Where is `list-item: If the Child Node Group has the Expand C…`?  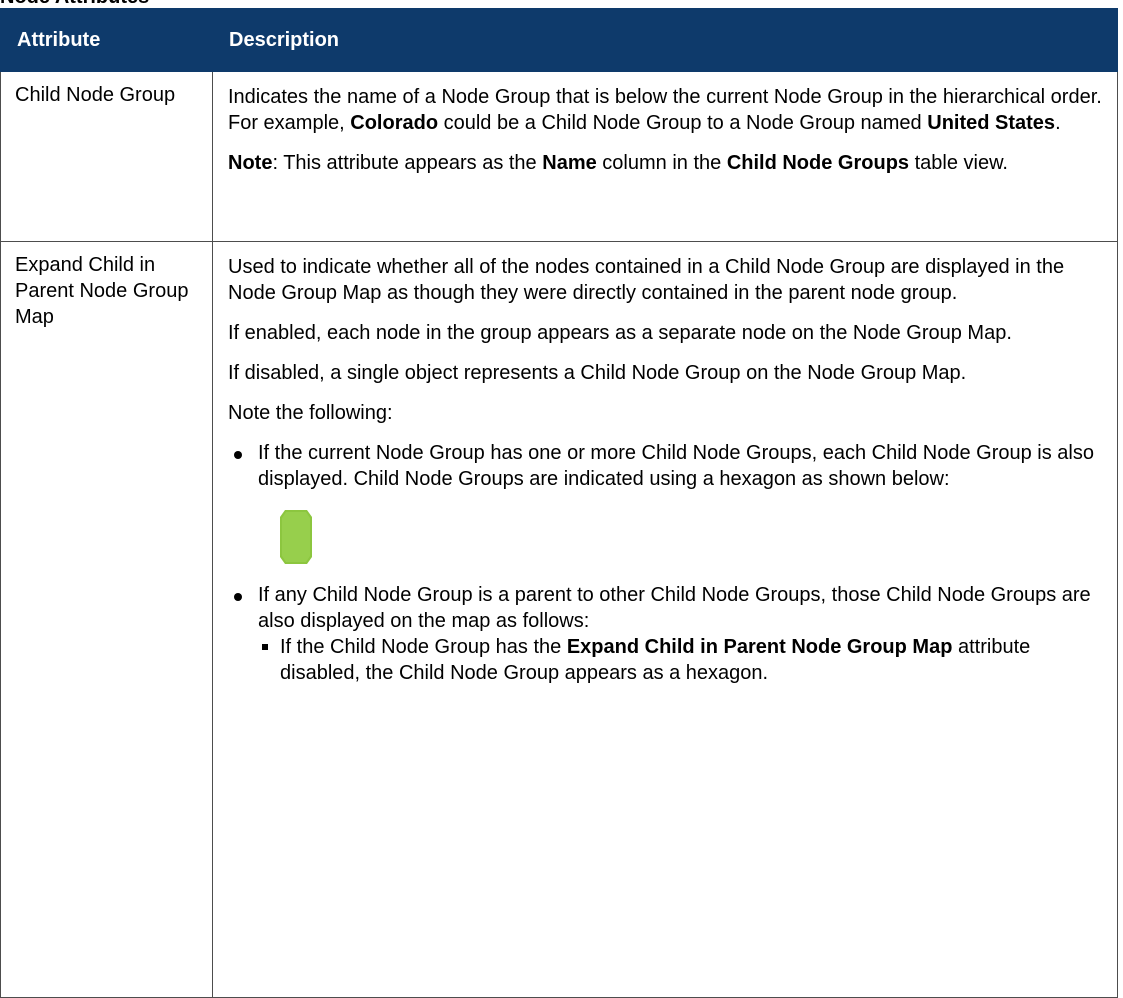
list-item: If the Child Node Group has the Expand C… is located at coordinates (680, 660).